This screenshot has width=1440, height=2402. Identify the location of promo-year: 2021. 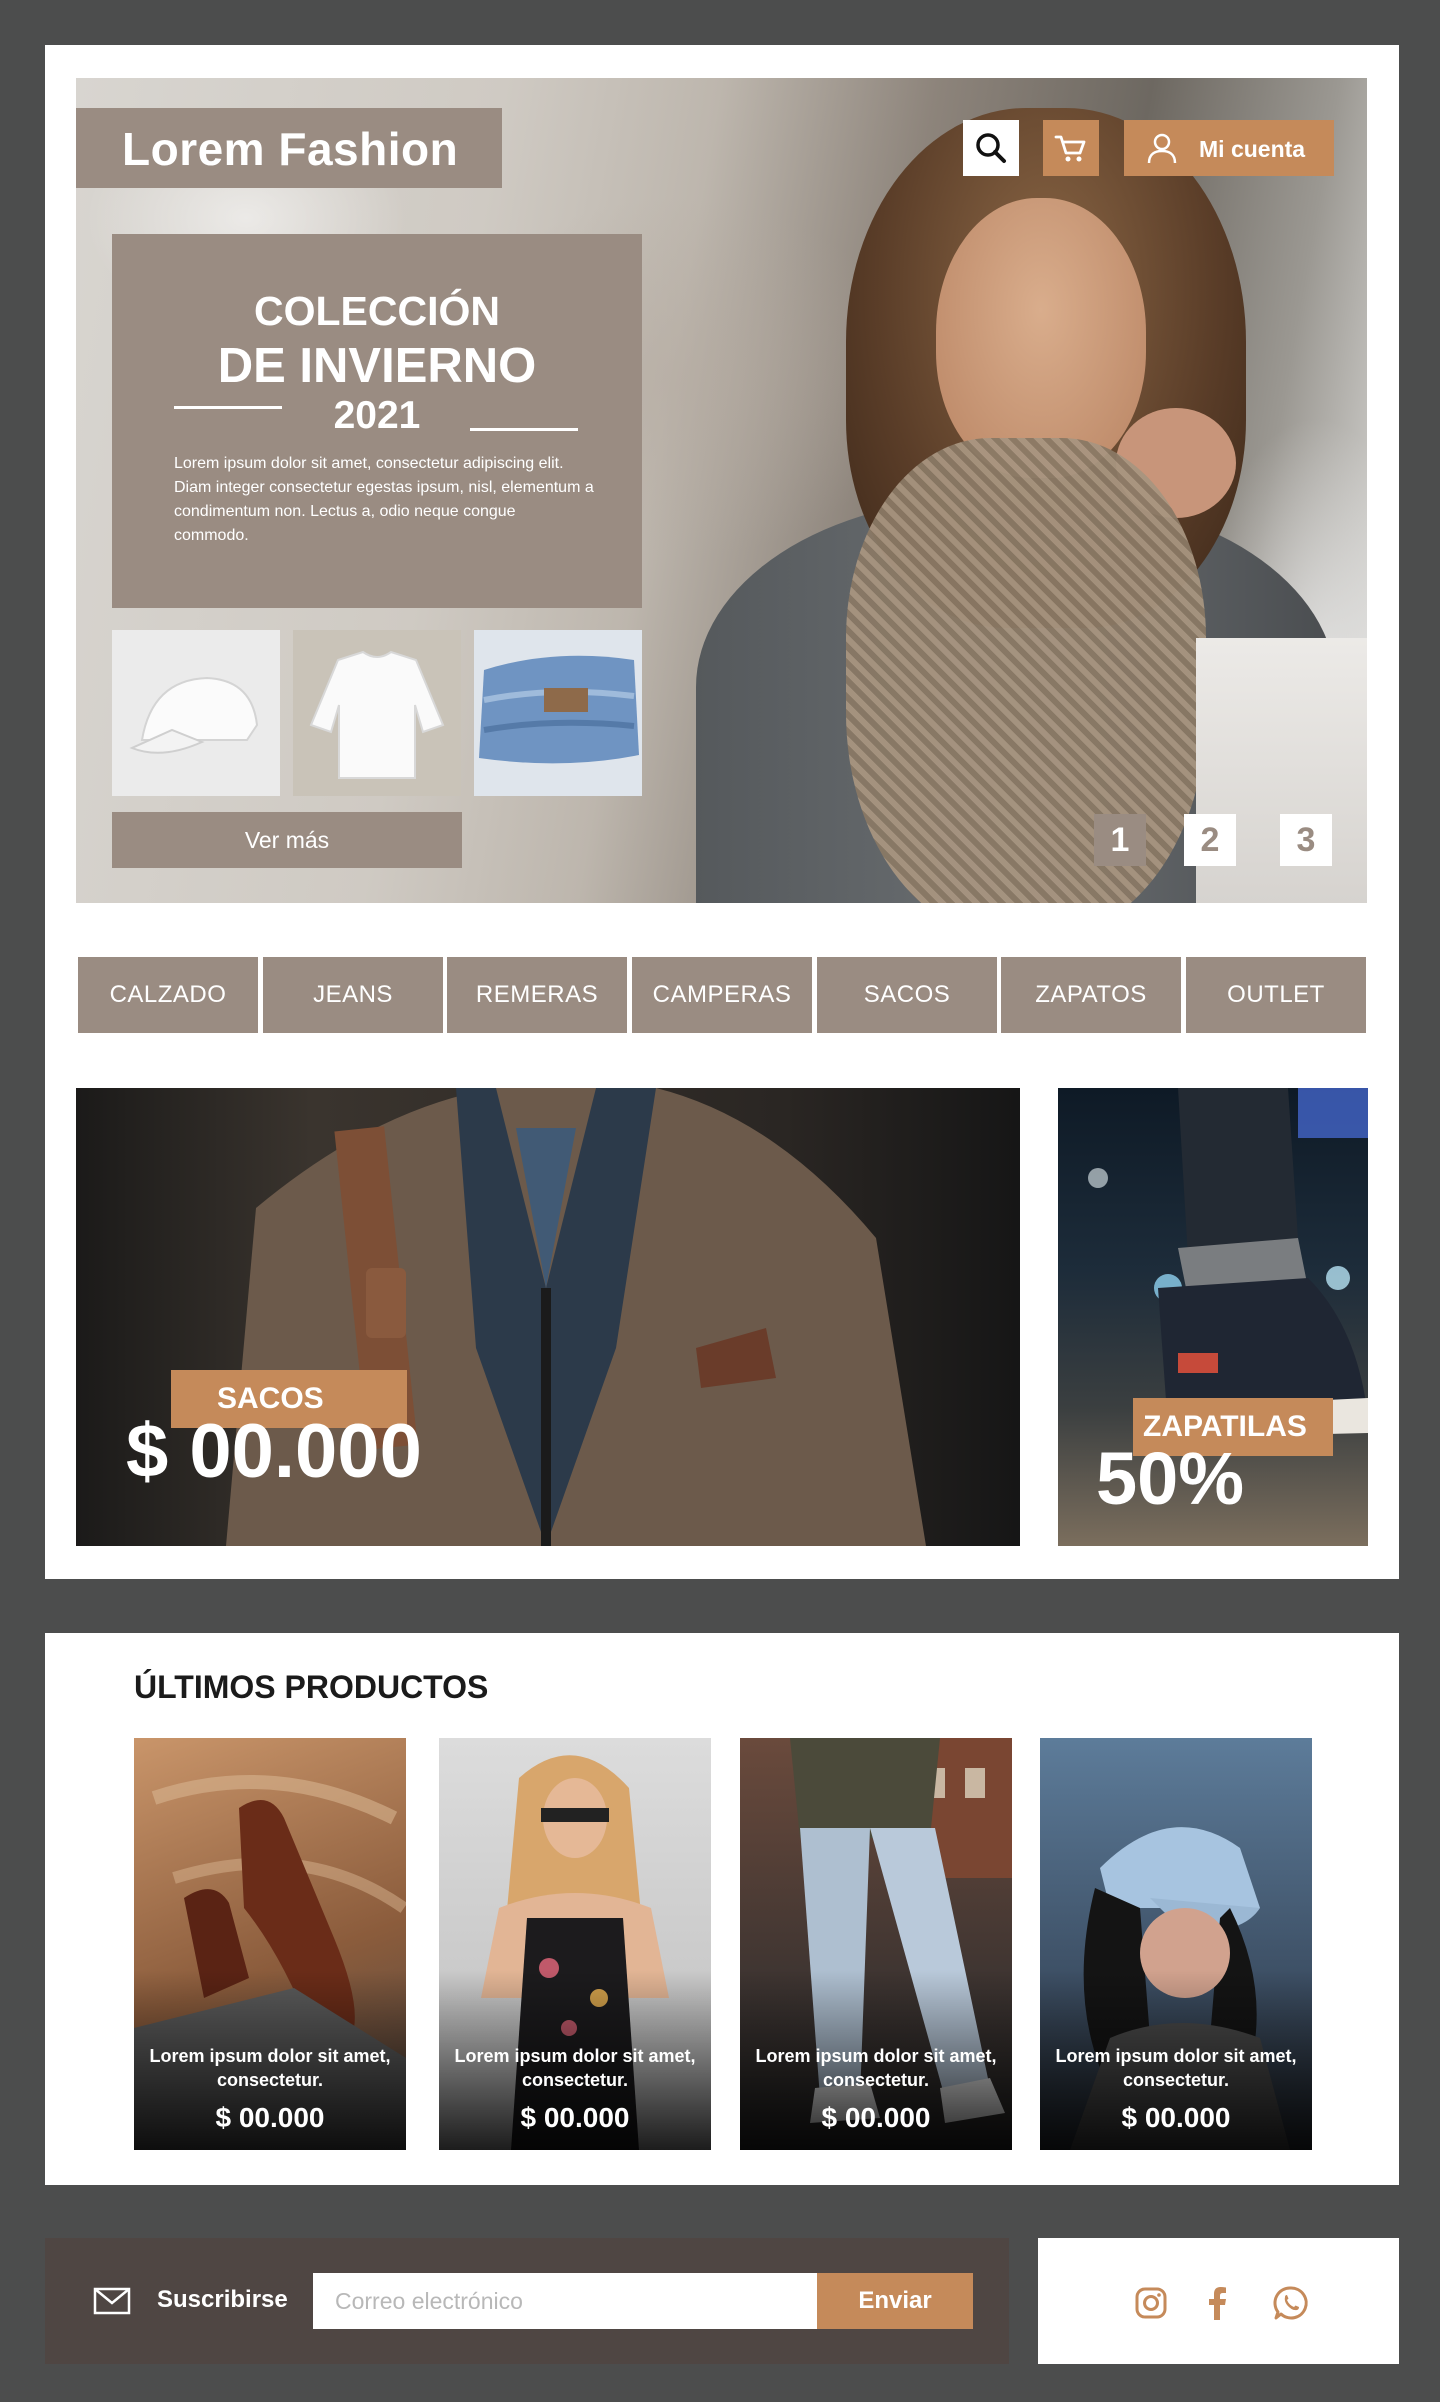
(377, 415).